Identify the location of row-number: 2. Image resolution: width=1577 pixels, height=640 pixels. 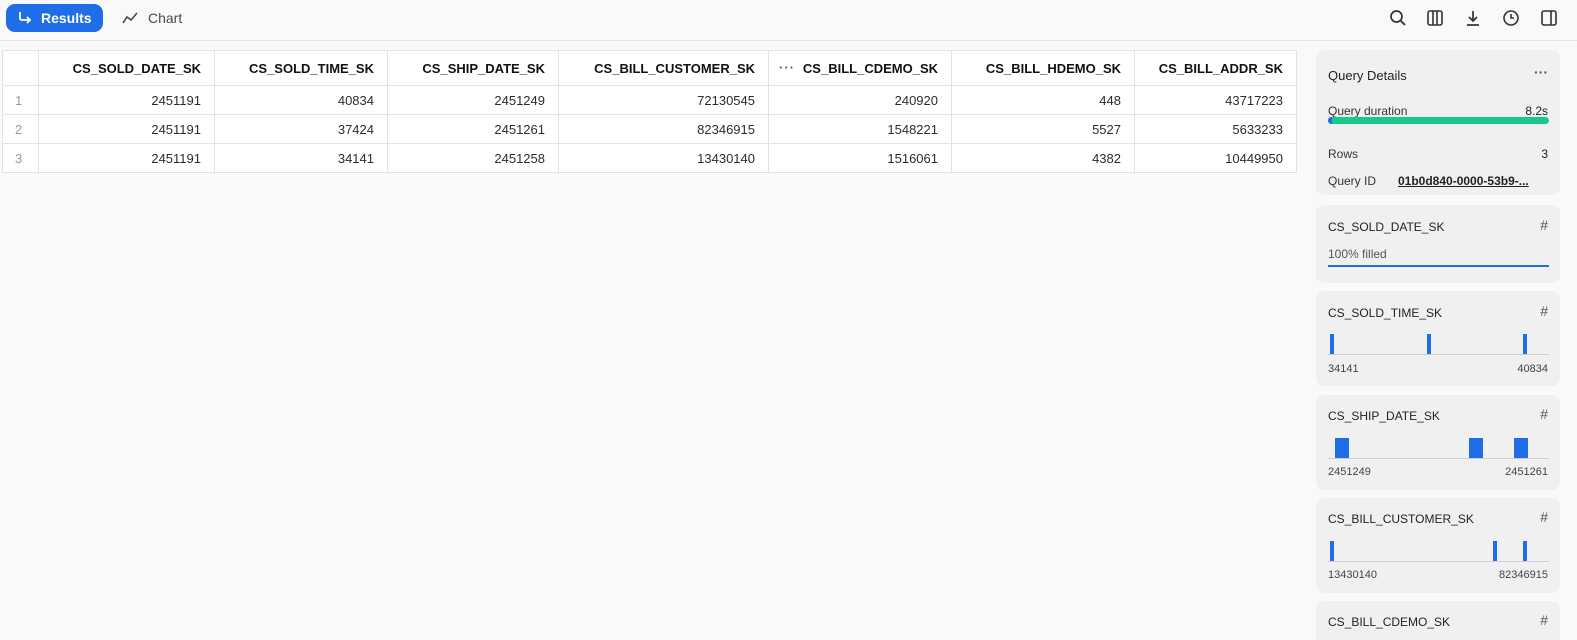
(20, 129).